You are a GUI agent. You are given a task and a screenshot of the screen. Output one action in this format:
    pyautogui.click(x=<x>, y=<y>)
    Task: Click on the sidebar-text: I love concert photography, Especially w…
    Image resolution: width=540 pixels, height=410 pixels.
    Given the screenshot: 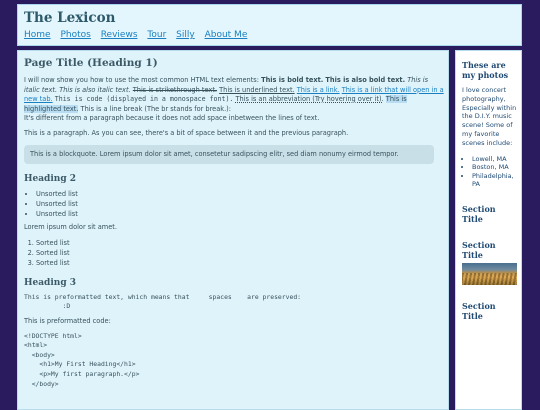 What is the action you would take?
    pyautogui.click(x=489, y=116)
    